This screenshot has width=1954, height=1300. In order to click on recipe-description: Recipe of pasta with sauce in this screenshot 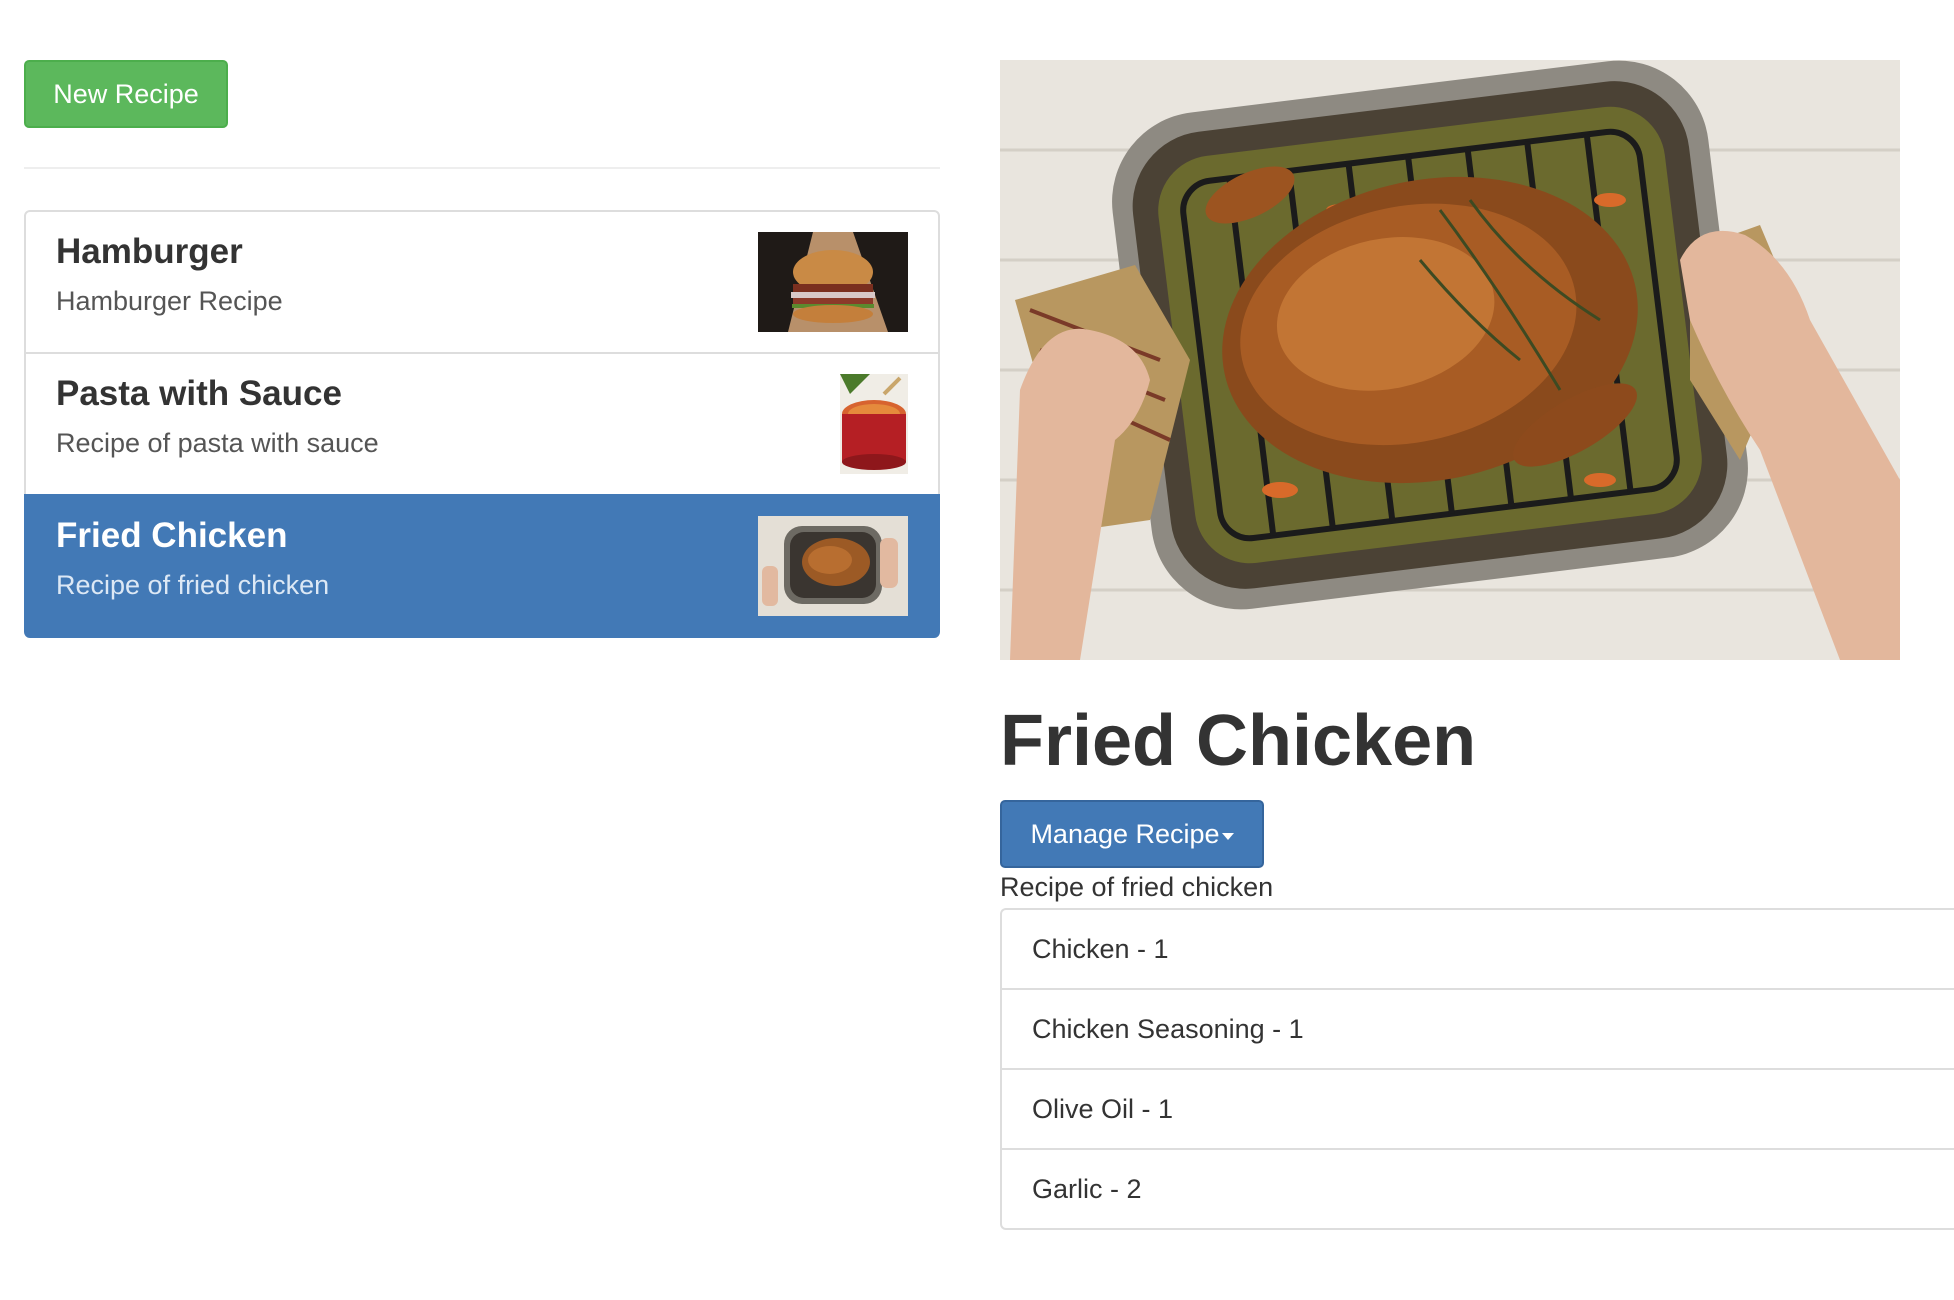, I will do `click(217, 443)`.